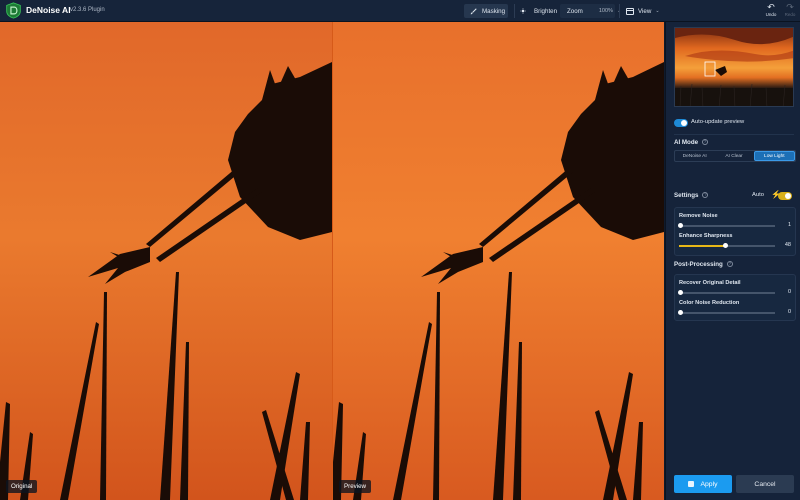 Image resolution: width=800 pixels, height=500 pixels. I want to click on settings-title: Settings?, so click(691, 195).